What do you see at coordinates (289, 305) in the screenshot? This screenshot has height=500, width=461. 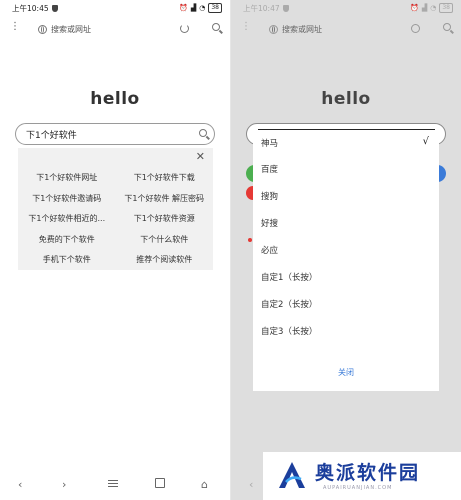 I see `engine-label: 自定2（长按）` at bounding box center [289, 305].